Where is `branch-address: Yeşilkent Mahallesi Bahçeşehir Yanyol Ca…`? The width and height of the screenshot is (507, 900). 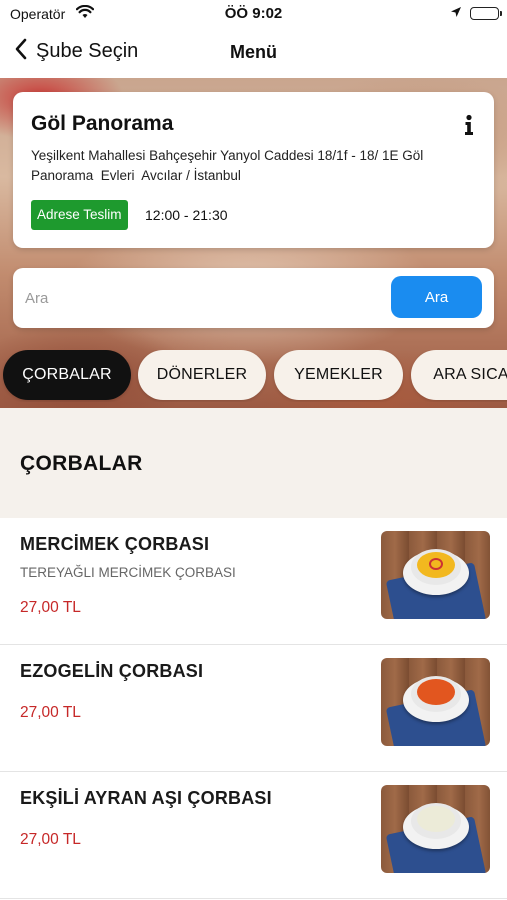 branch-address: Yeşilkent Mahallesi Bahçeşehir Yanyol Ca… is located at coordinates (229, 165).